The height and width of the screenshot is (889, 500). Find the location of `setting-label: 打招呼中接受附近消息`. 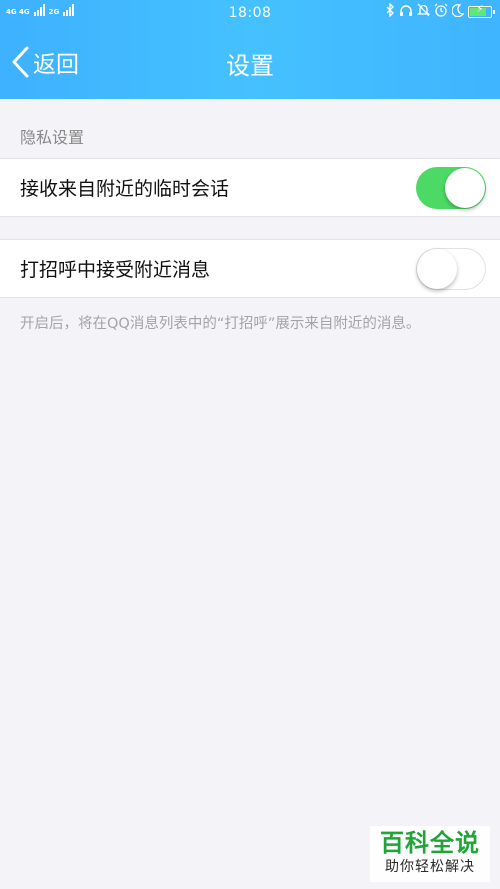

setting-label: 打招呼中接受附近消息 is located at coordinates (115, 270).